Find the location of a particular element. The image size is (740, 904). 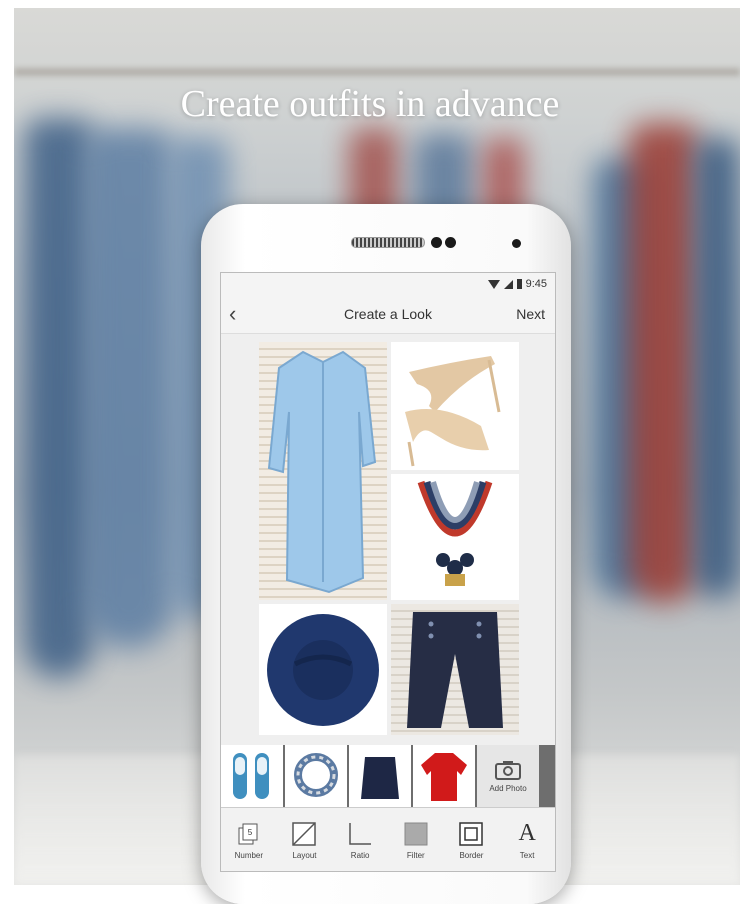

filter-icon is located at coordinates (416, 834).